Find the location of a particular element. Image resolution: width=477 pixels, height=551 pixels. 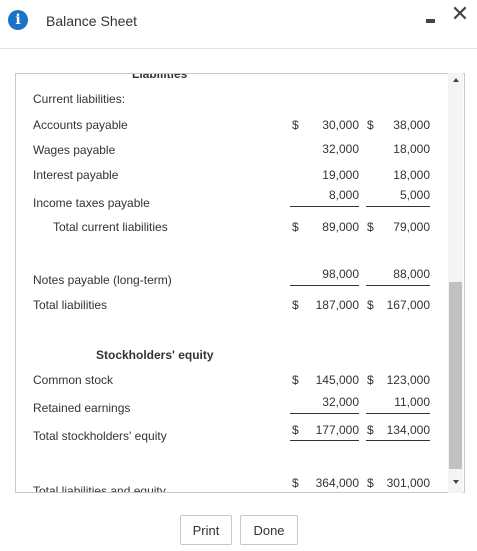

interest-payable-c1: 19,000 is located at coordinates (340, 175).